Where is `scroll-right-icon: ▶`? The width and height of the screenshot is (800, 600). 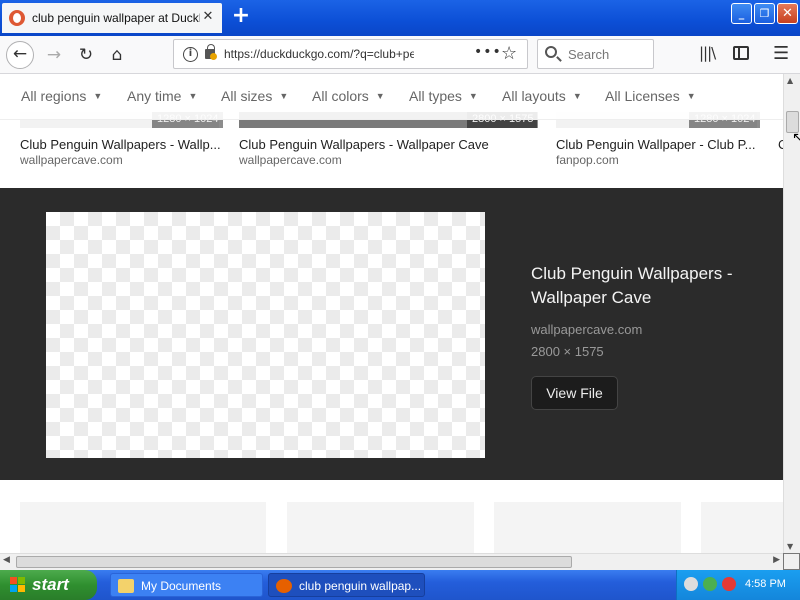
scroll-right-icon: ▶ is located at coordinates (776, 560).